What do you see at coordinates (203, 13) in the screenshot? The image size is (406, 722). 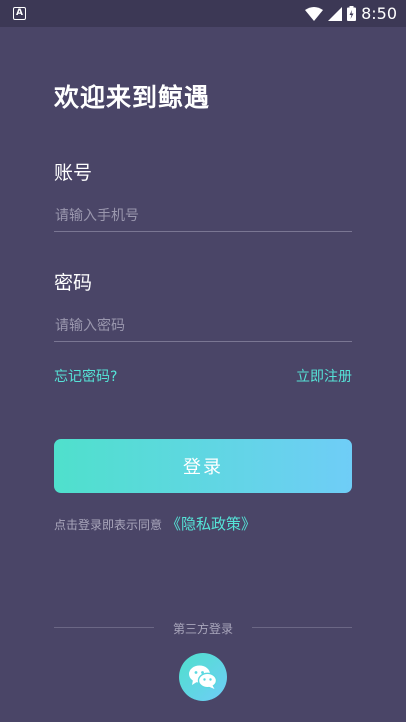 I see `status-bar: A 8:50` at bounding box center [203, 13].